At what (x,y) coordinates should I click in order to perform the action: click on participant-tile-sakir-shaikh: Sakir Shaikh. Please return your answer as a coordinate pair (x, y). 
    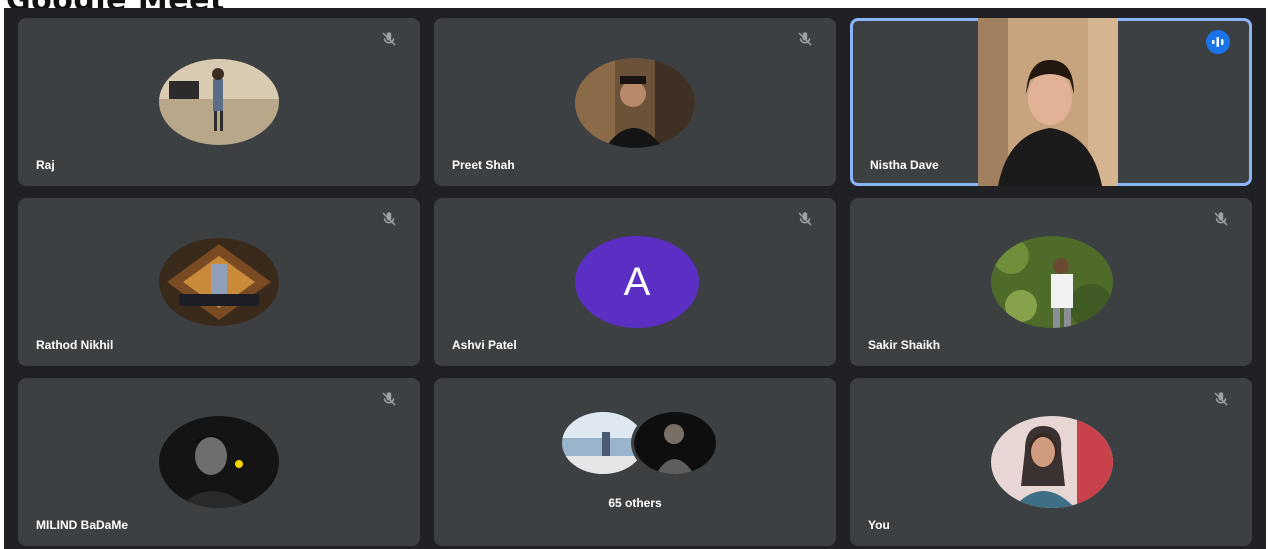
    Looking at the image, I should click on (1051, 282).